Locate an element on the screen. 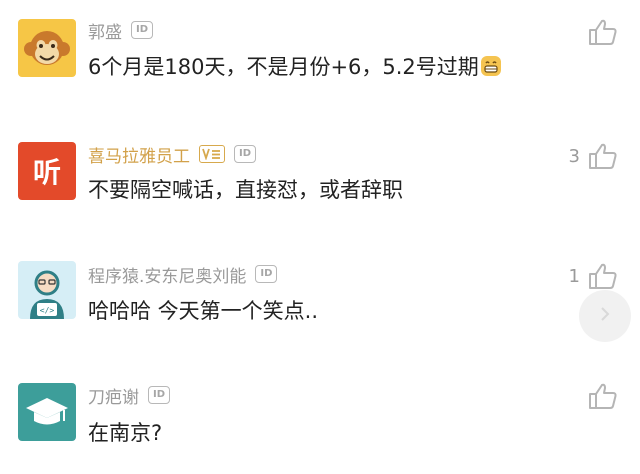  comment-text: 不要隔空喊话，直接怼，或者辞职 is located at coordinates (245, 190).